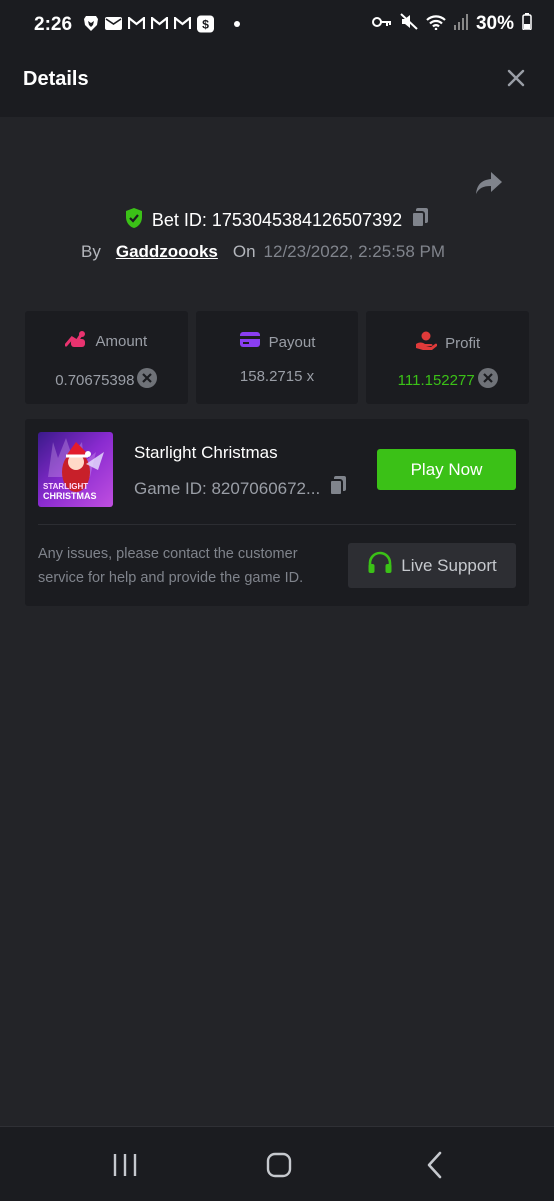  I want to click on home-button, so click(279, 1167).